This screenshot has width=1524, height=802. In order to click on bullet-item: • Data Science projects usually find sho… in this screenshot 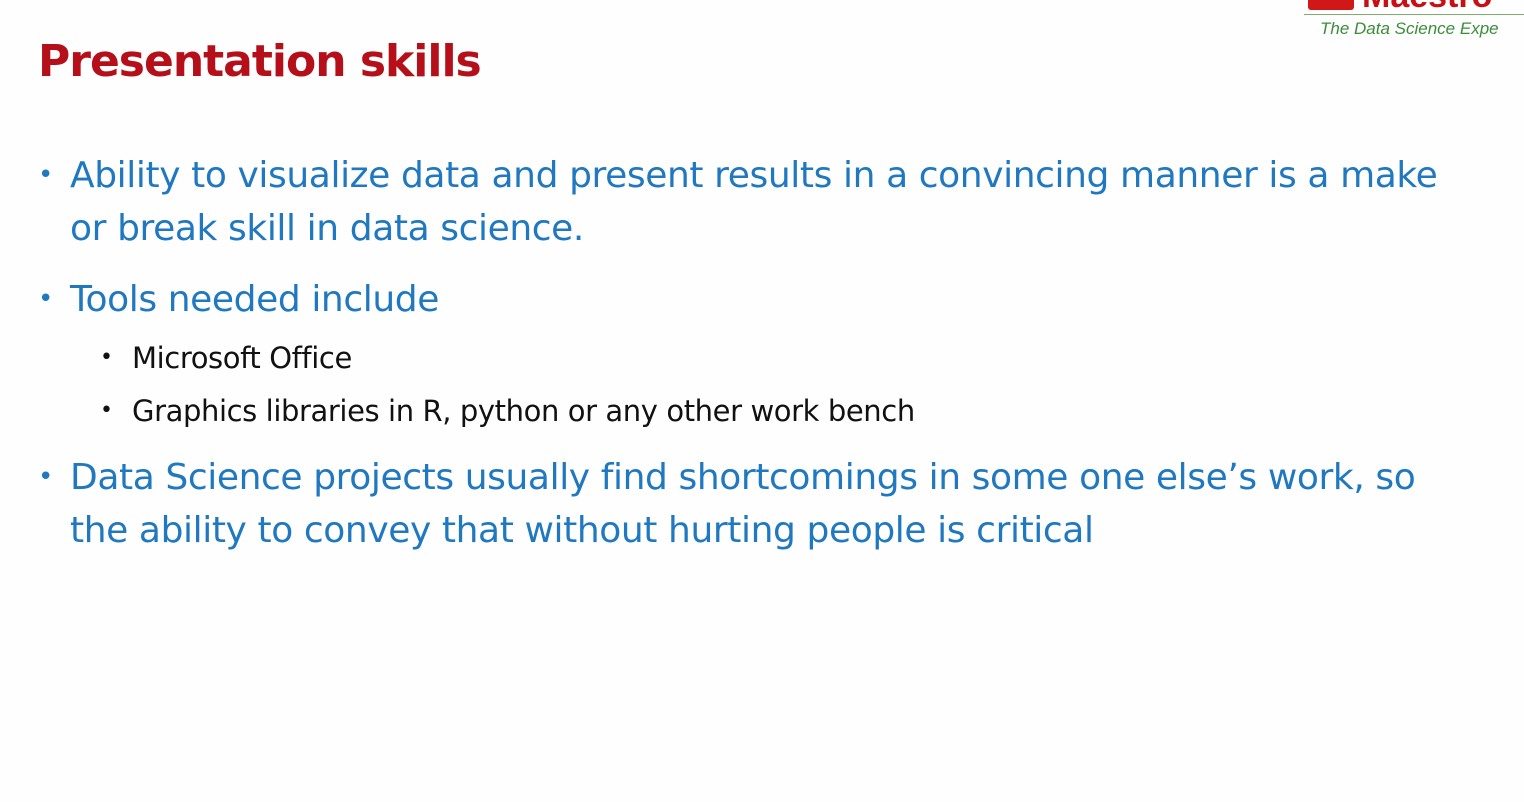, I will do `click(758, 504)`.